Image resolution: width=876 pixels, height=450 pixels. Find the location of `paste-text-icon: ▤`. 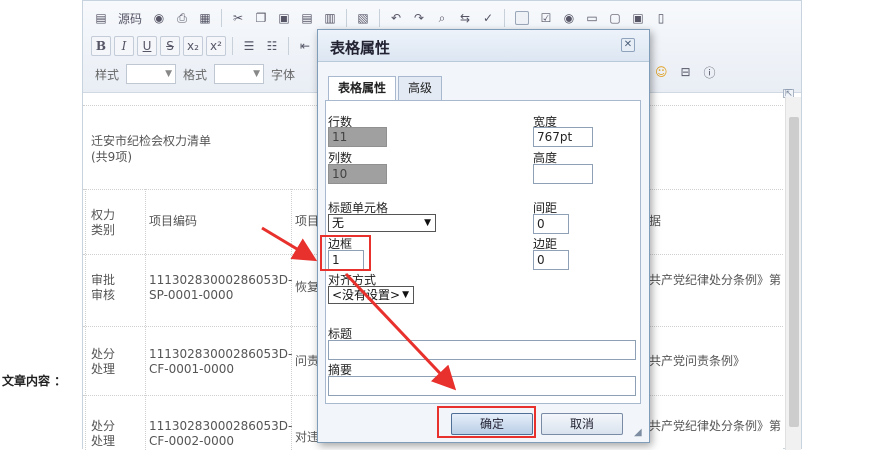

paste-text-icon: ▤ is located at coordinates (307, 18).